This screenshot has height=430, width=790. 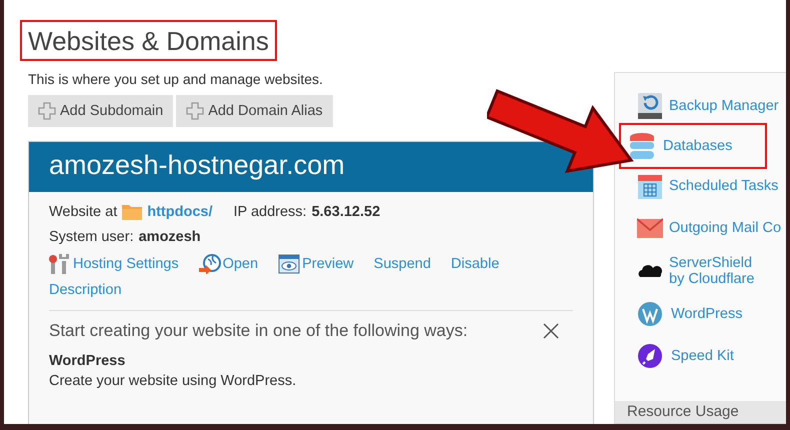 What do you see at coordinates (683, 411) in the screenshot?
I see `footer-title: Resource Usage` at bounding box center [683, 411].